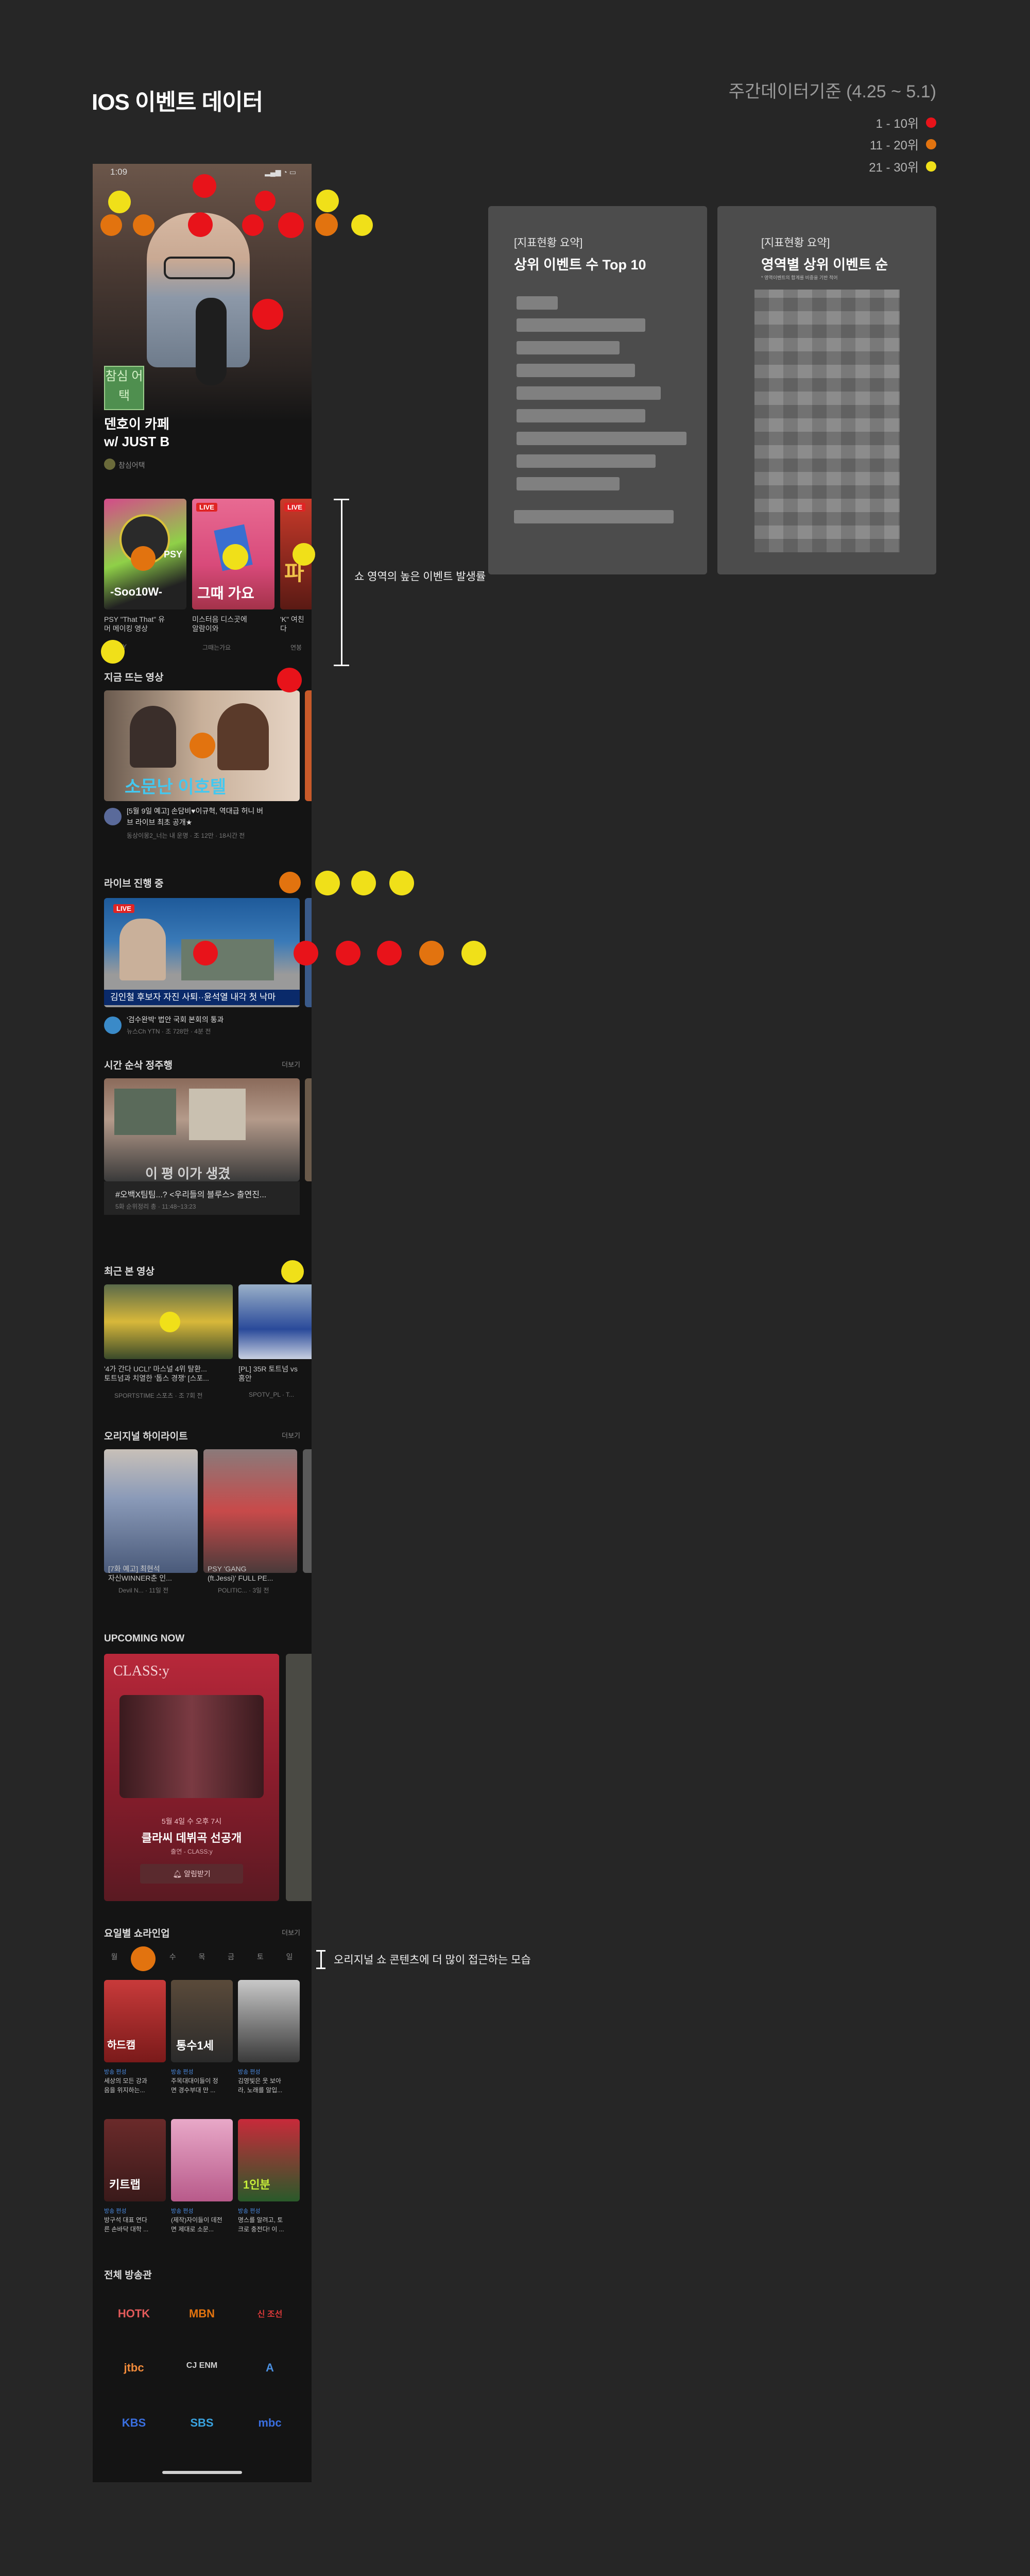 The width and height of the screenshot is (1030, 2576). I want to click on hot-thumb-text: 소문난 이호텔, so click(176, 787).